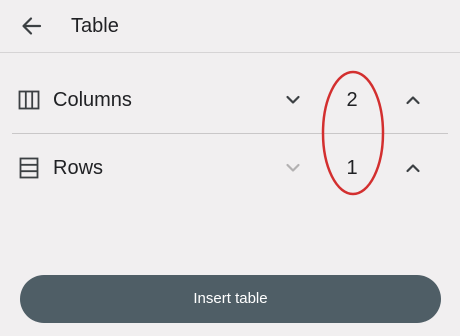 The height and width of the screenshot is (336, 460). Describe the element at coordinates (353, 133) in the screenshot. I see `annotation-circle` at that location.